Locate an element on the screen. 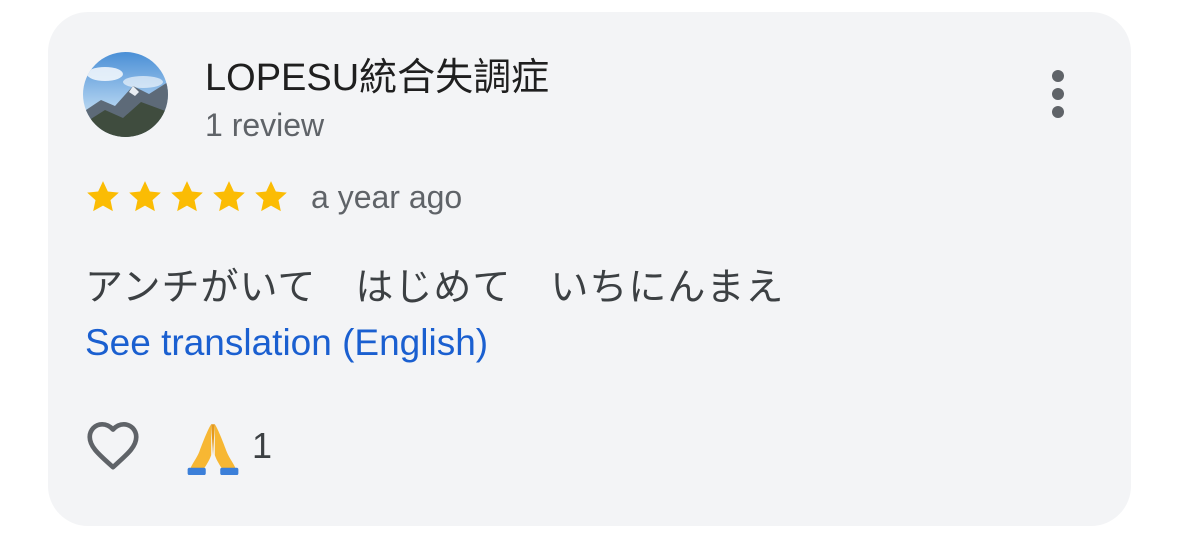  author-review-count: 1 review is located at coordinates (264, 125).